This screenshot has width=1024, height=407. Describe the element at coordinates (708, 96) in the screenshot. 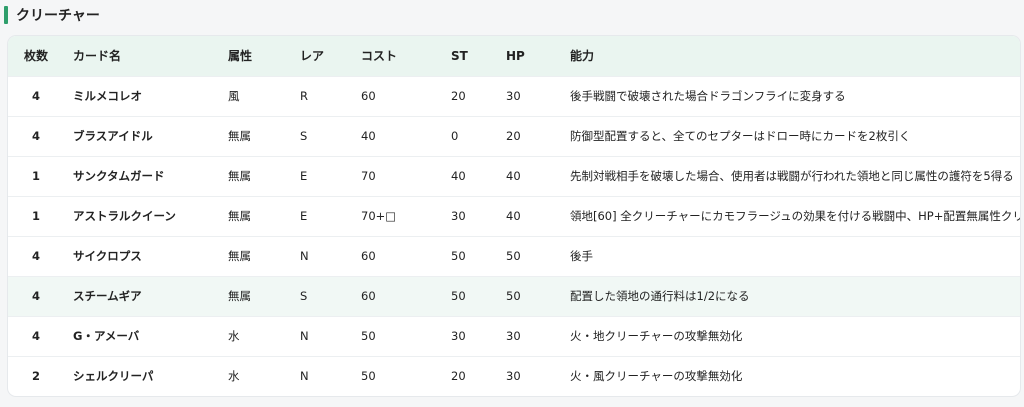

I see `cell-ability: 後手戦闘で破壊された場合ドラゴンフライに変身する` at that location.